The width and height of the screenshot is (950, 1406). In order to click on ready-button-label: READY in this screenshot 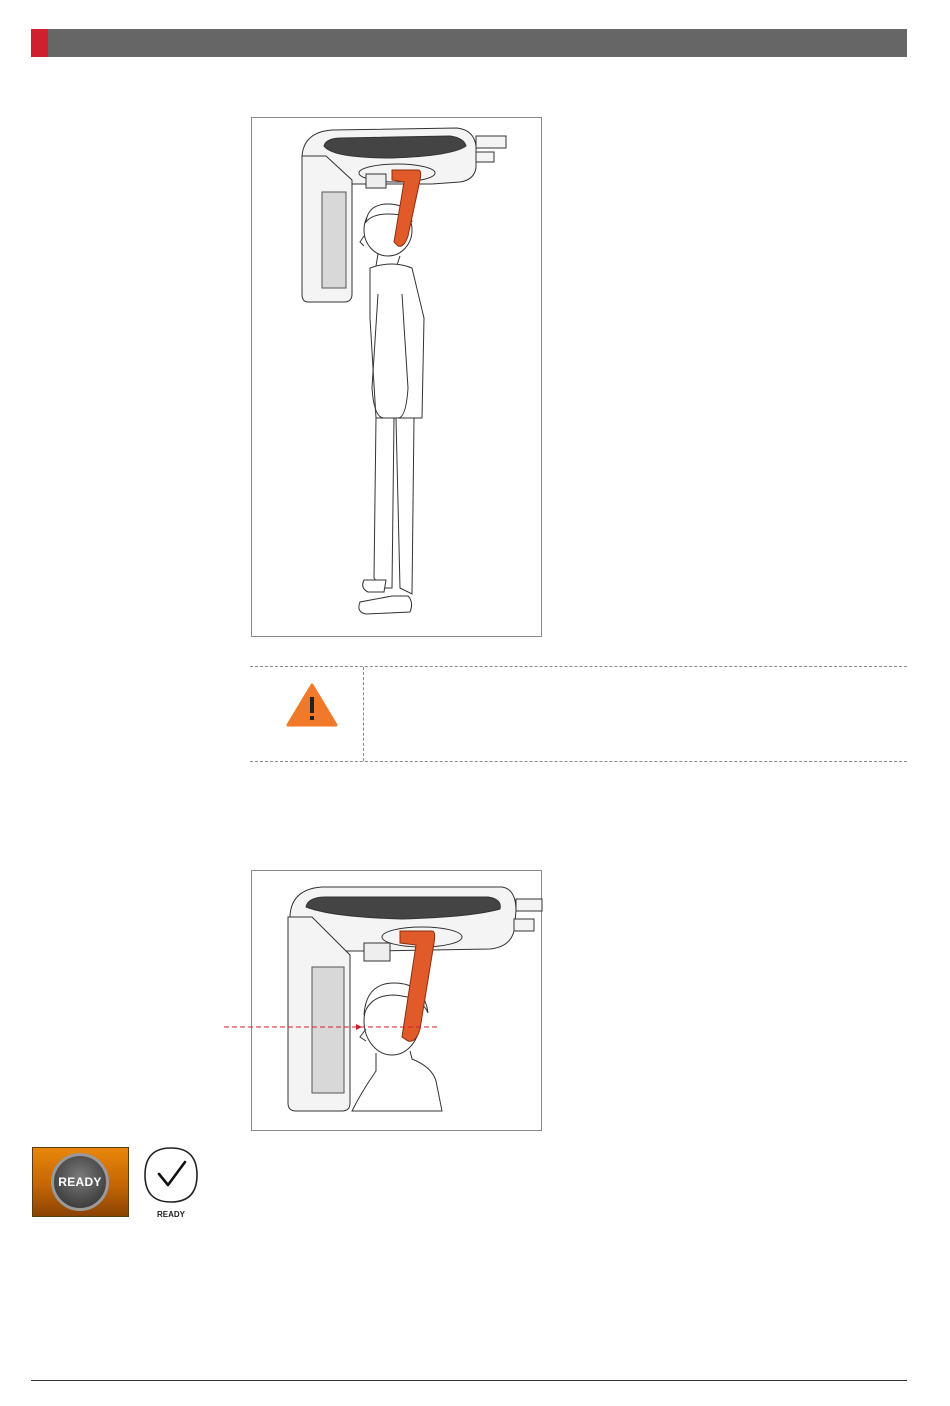, I will do `click(80, 1182)`.